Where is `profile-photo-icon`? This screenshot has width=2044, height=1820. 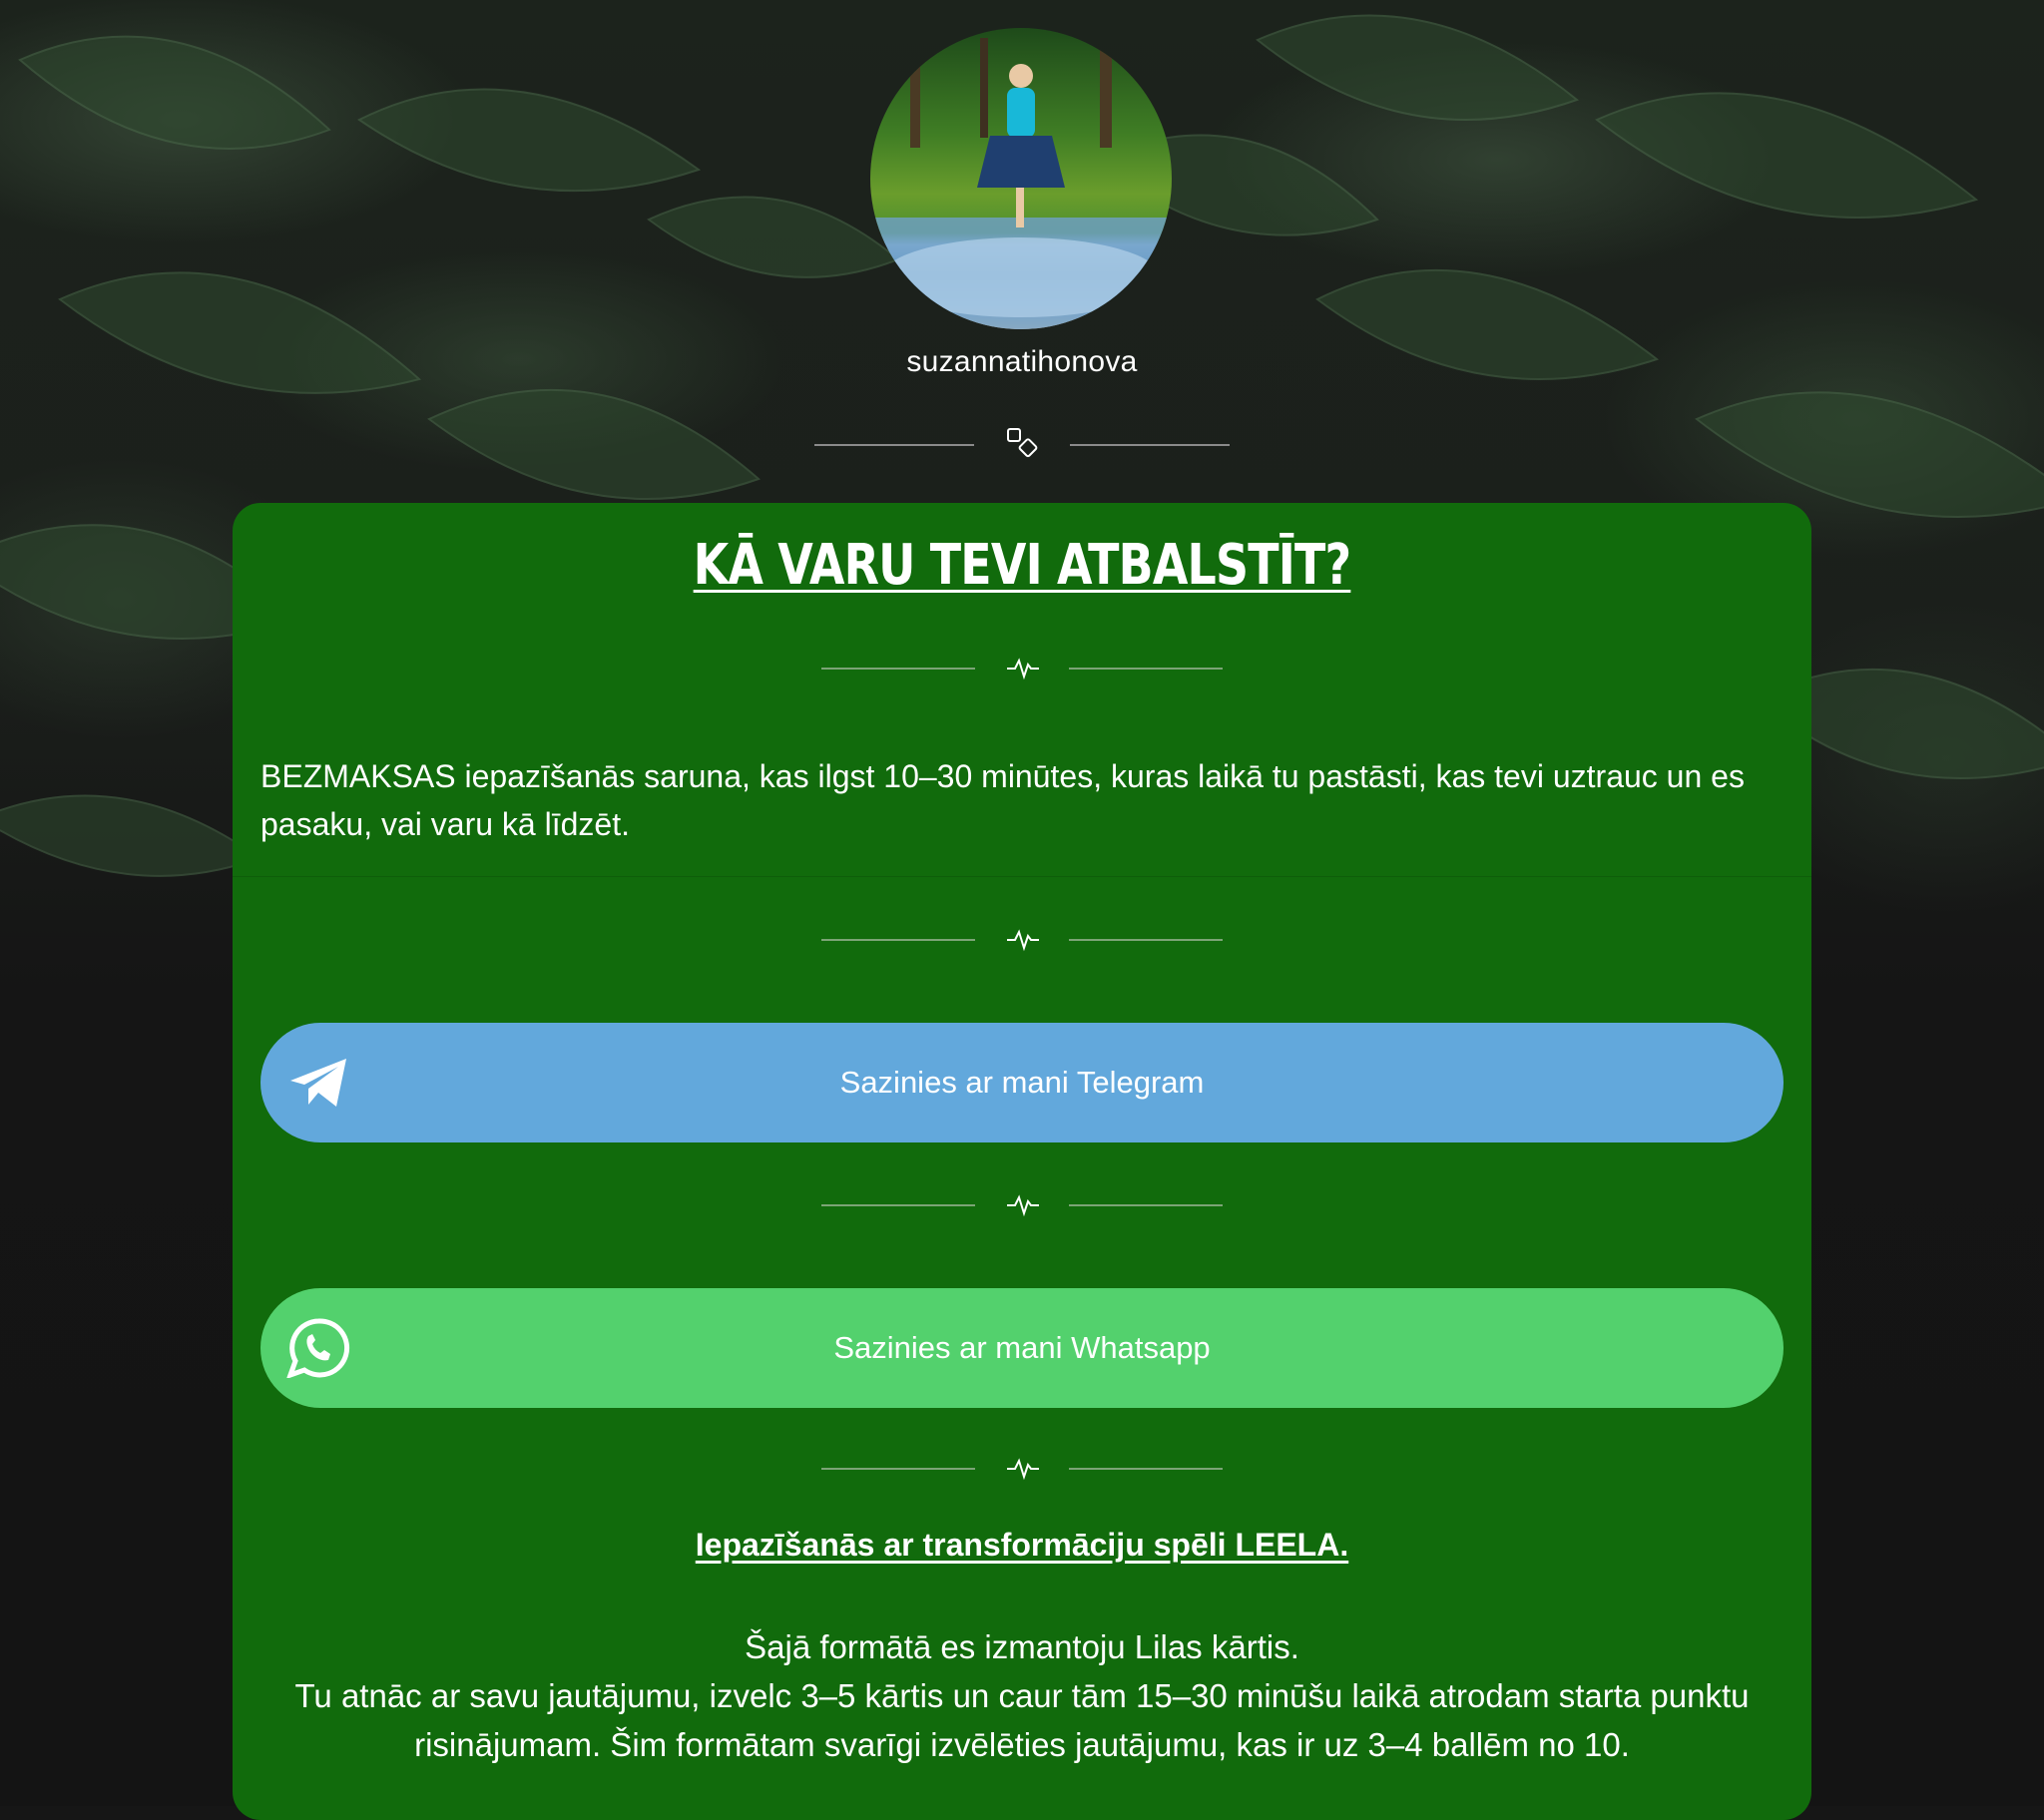 profile-photo-icon is located at coordinates (1021, 178).